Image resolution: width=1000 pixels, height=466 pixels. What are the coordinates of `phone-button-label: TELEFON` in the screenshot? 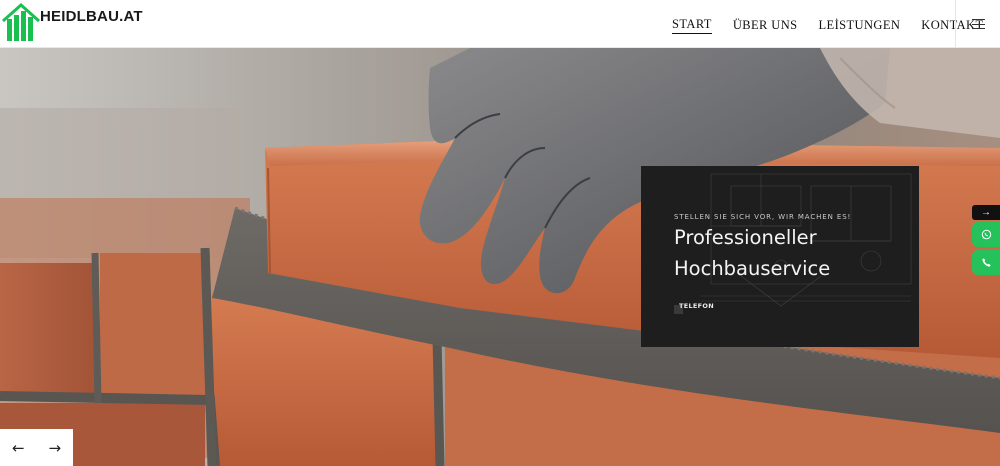 It's located at (696, 306).